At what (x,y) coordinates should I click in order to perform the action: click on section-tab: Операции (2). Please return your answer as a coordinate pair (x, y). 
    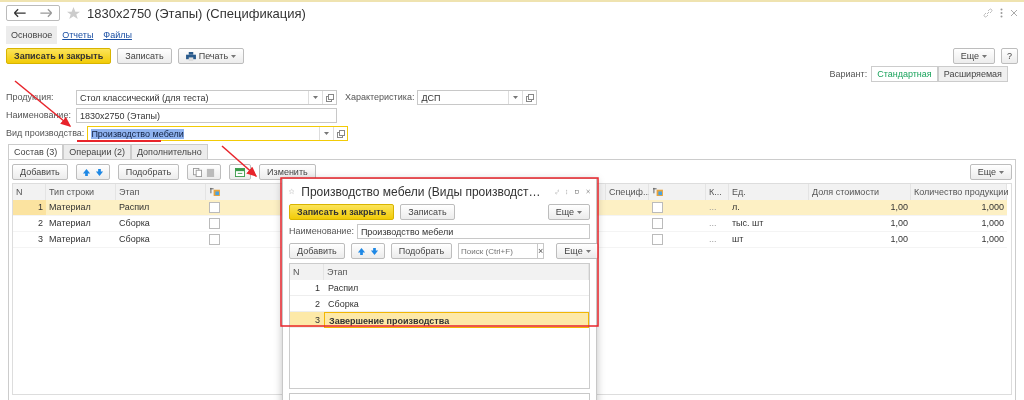
    Looking at the image, I should click on (97, 151).